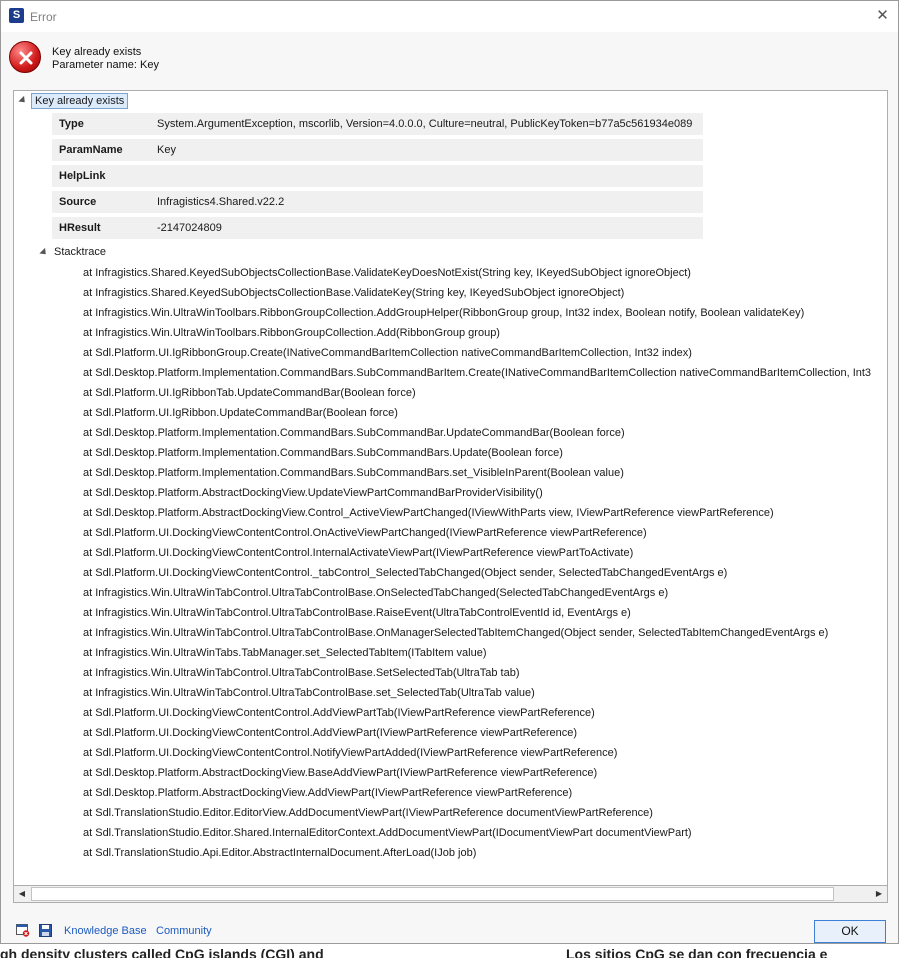 This screenshot has height=958, width=900. Describe the element at coordinates (166, 150) in the screenshot. I see `property-value: Key` at that location.